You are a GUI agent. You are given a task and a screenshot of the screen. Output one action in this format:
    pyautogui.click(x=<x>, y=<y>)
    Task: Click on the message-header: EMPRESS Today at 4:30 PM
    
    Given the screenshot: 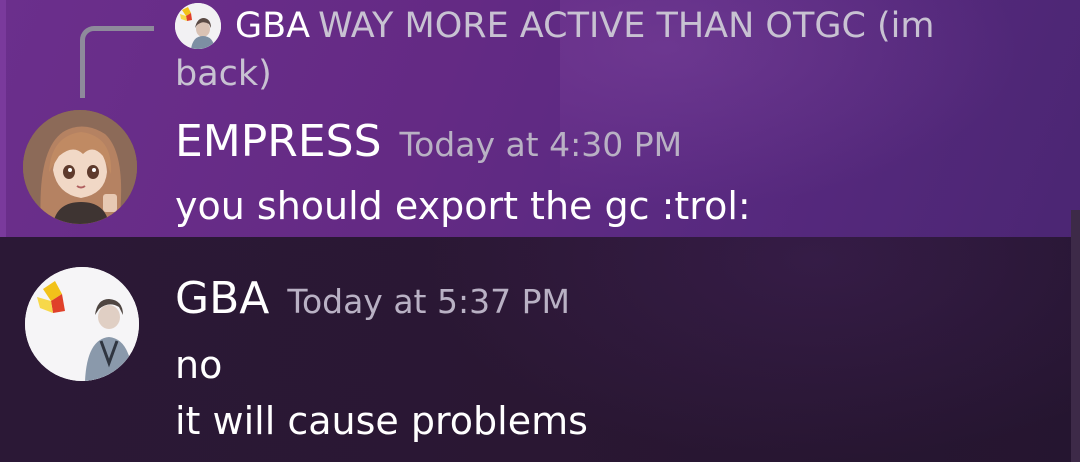 What is the action you would take?
    pyautogui.click(x=428, y=143)
    